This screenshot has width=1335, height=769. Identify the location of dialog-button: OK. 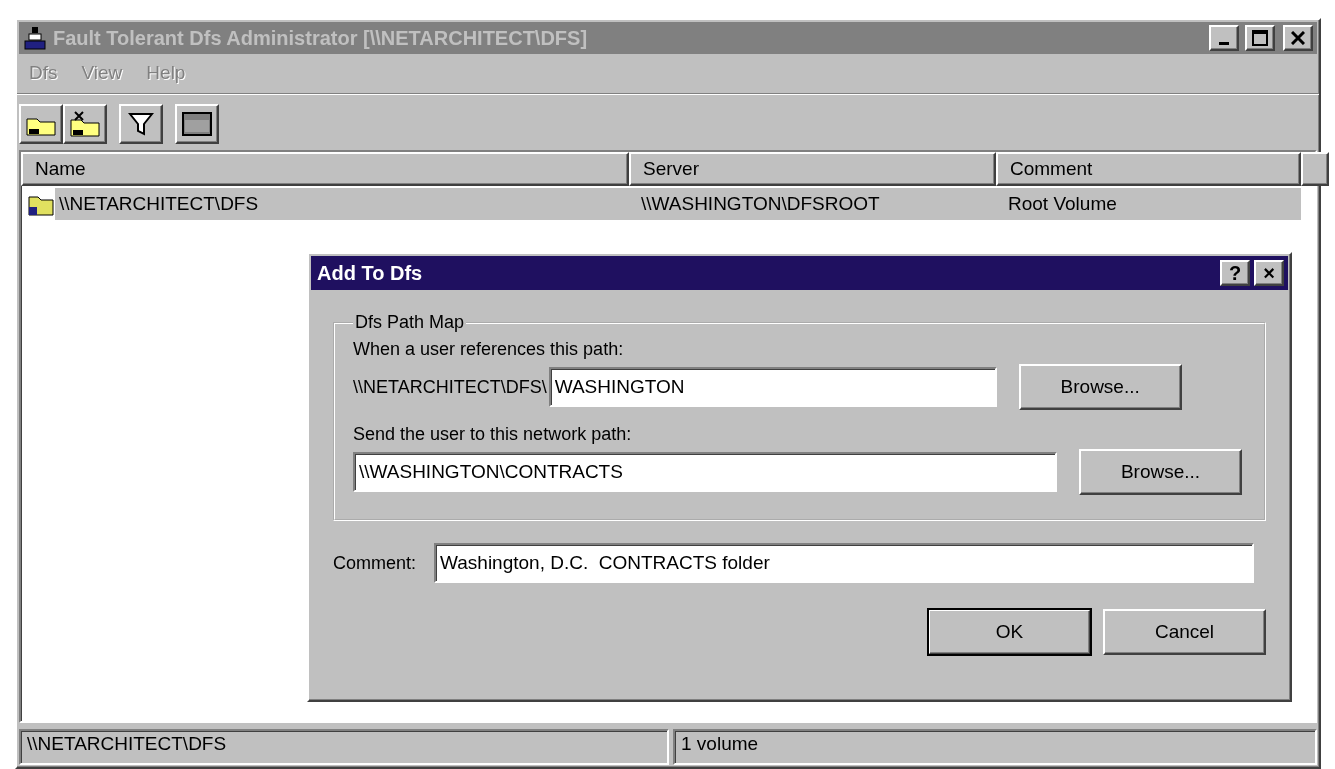
(1009, 632).